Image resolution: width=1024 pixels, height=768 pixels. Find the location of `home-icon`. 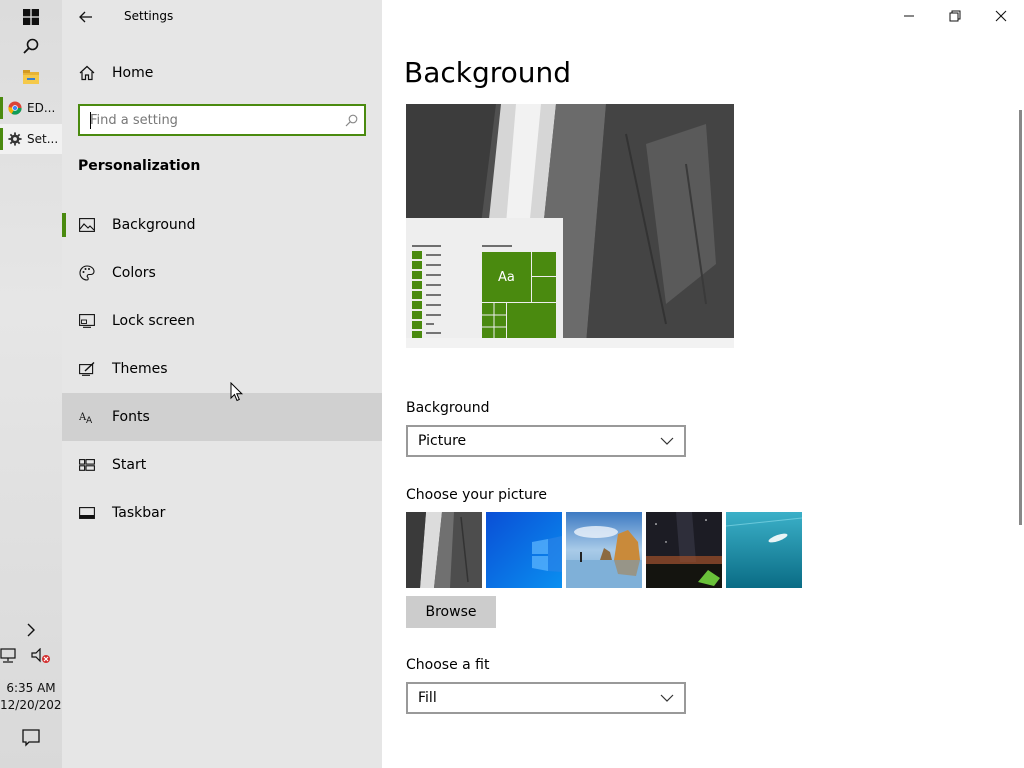

home-icon is located at coordinates (87, 73).